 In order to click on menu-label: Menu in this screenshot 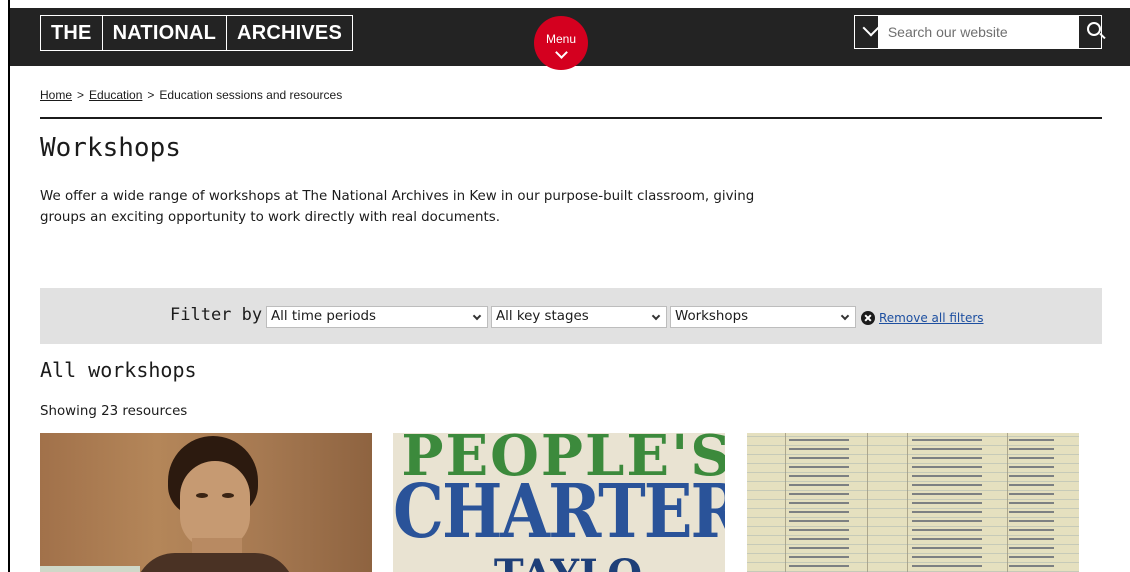, I will do `click(561, 39)`.